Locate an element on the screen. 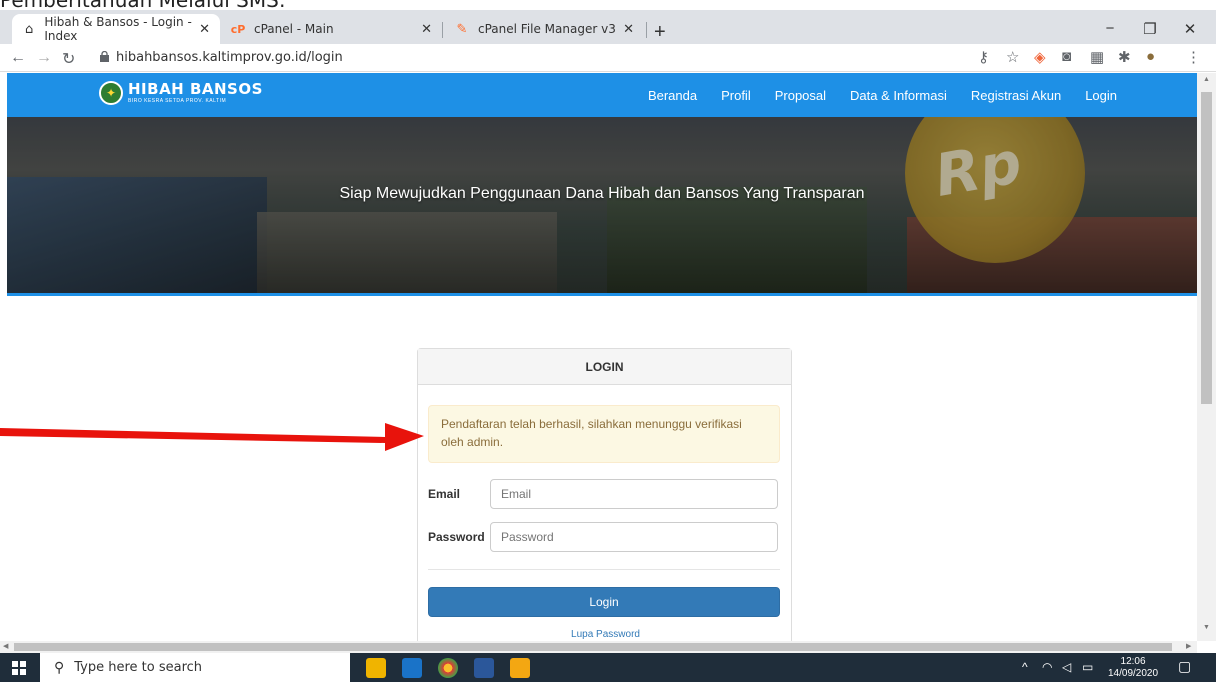 This screenshot has height=682, width=1216. scroll-right-icon: ▶ is located at coordinates (1188, 646).